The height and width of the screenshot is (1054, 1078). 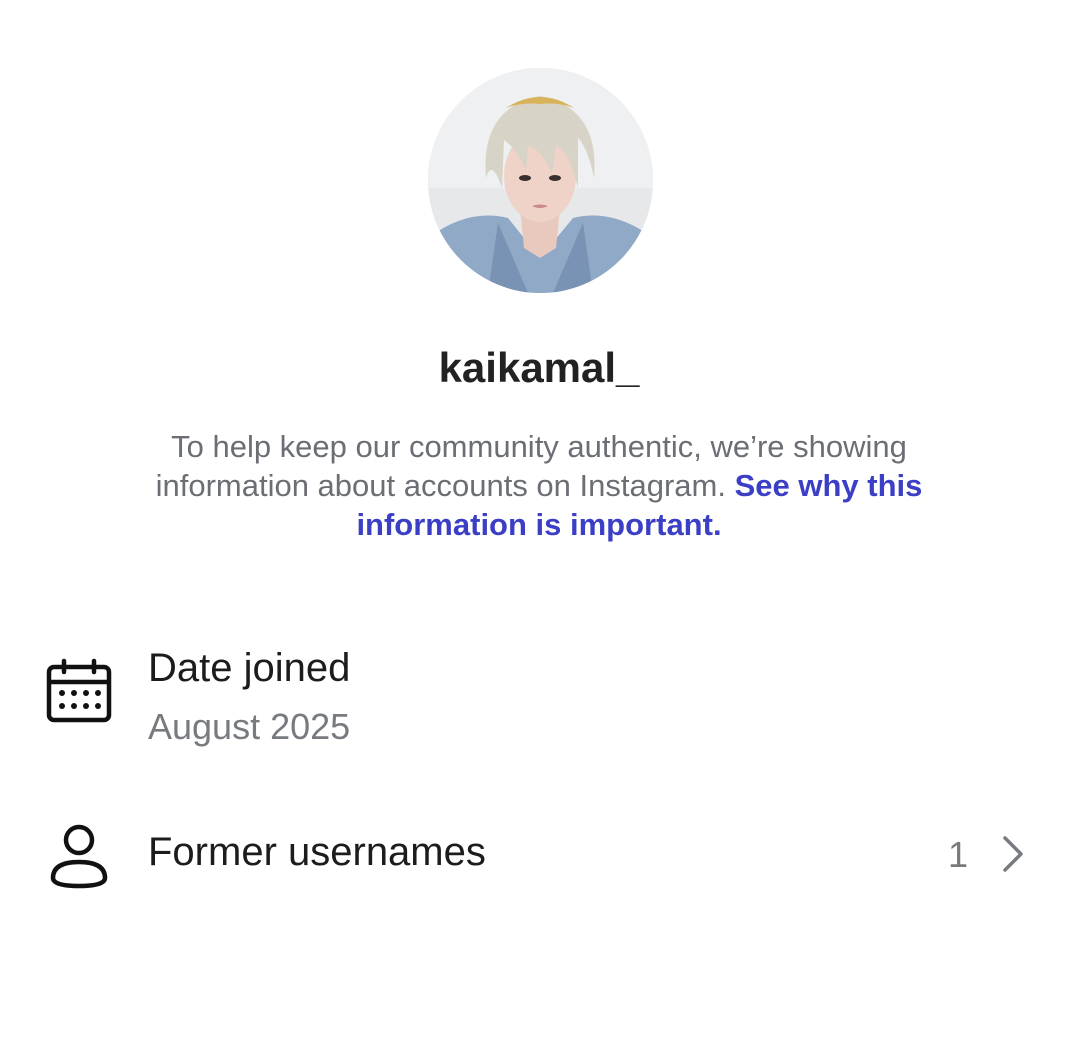 I want to click on avatar-image, so click(x=540, y=180).